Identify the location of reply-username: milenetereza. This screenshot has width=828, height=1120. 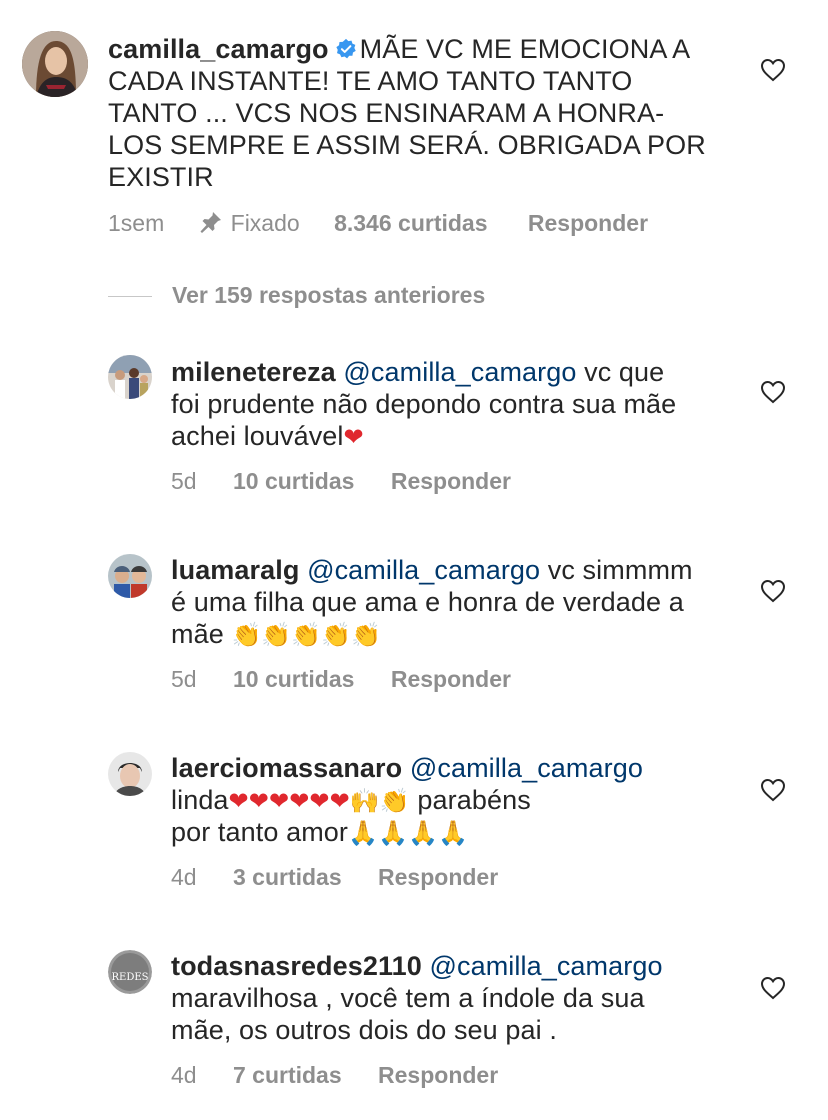
(253, 372).